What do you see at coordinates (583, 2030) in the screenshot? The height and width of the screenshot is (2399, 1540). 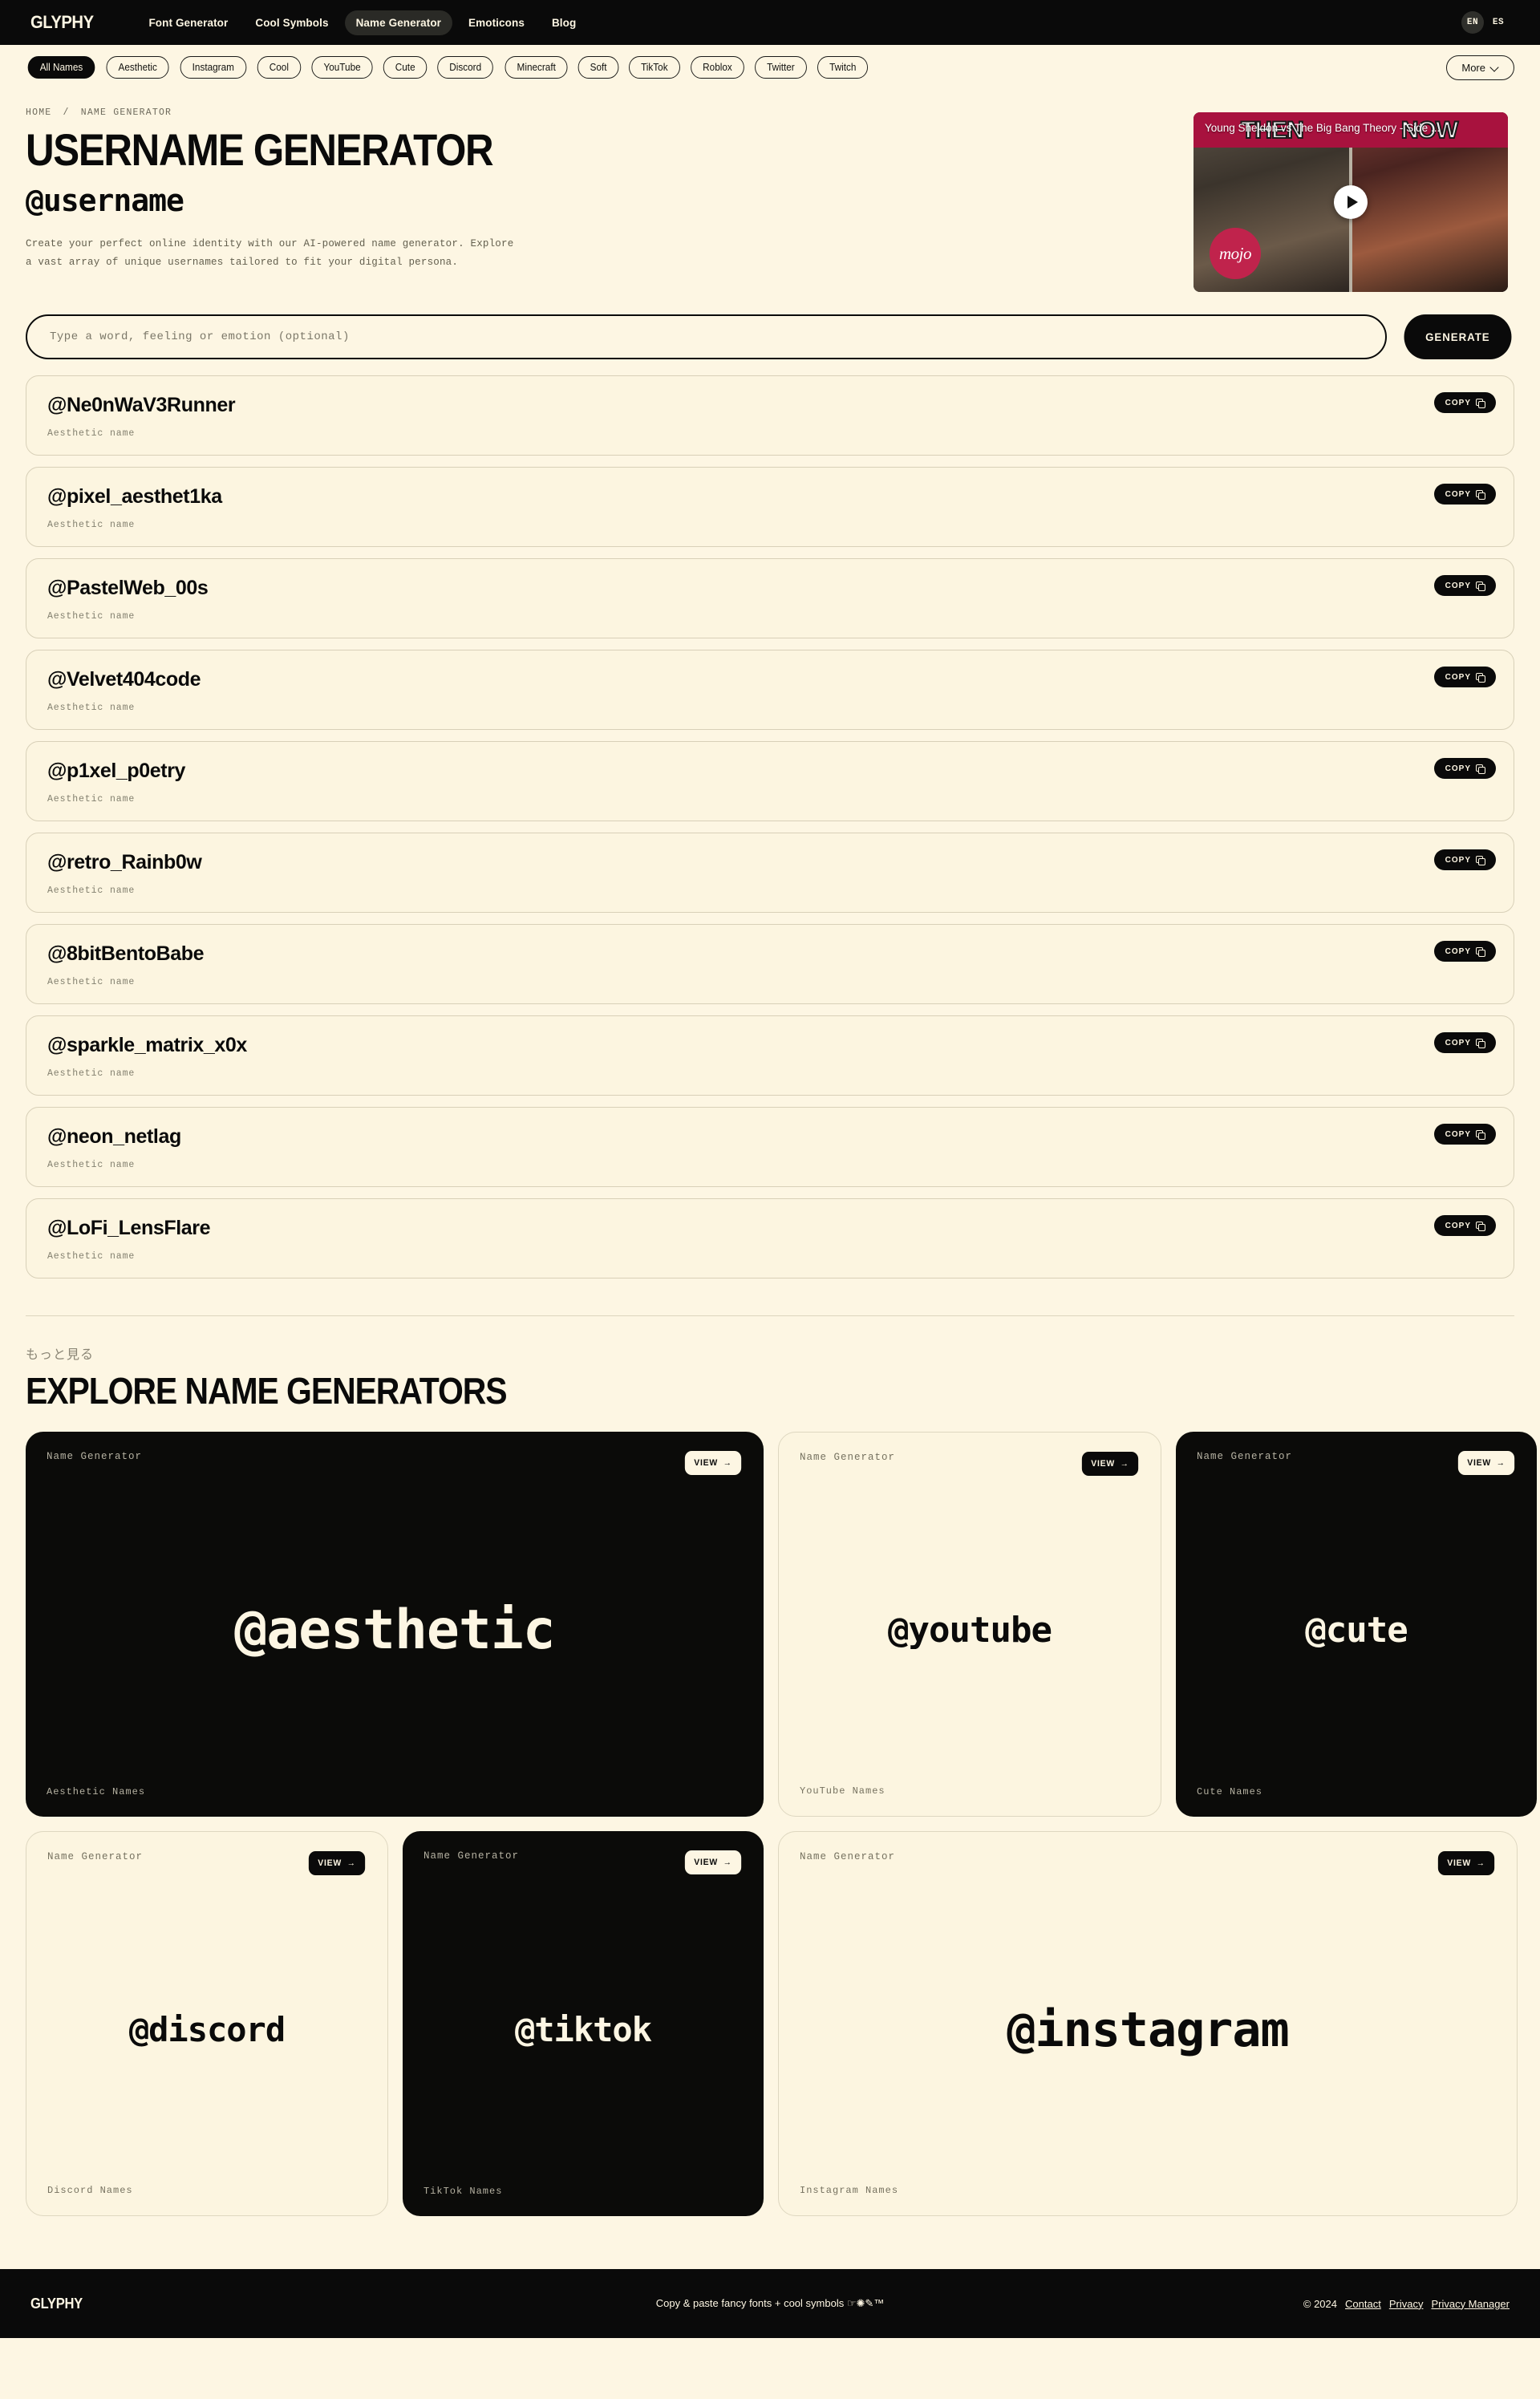 I see `generator-card-body: @tiktok` at bounding box center [583, 2030].